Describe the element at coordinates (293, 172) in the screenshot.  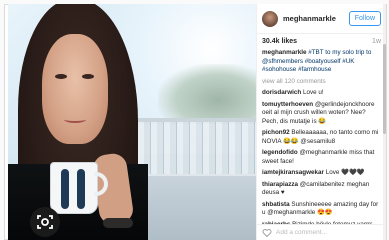
I see `comment-user: iamtejkiransagwekar` at that location.